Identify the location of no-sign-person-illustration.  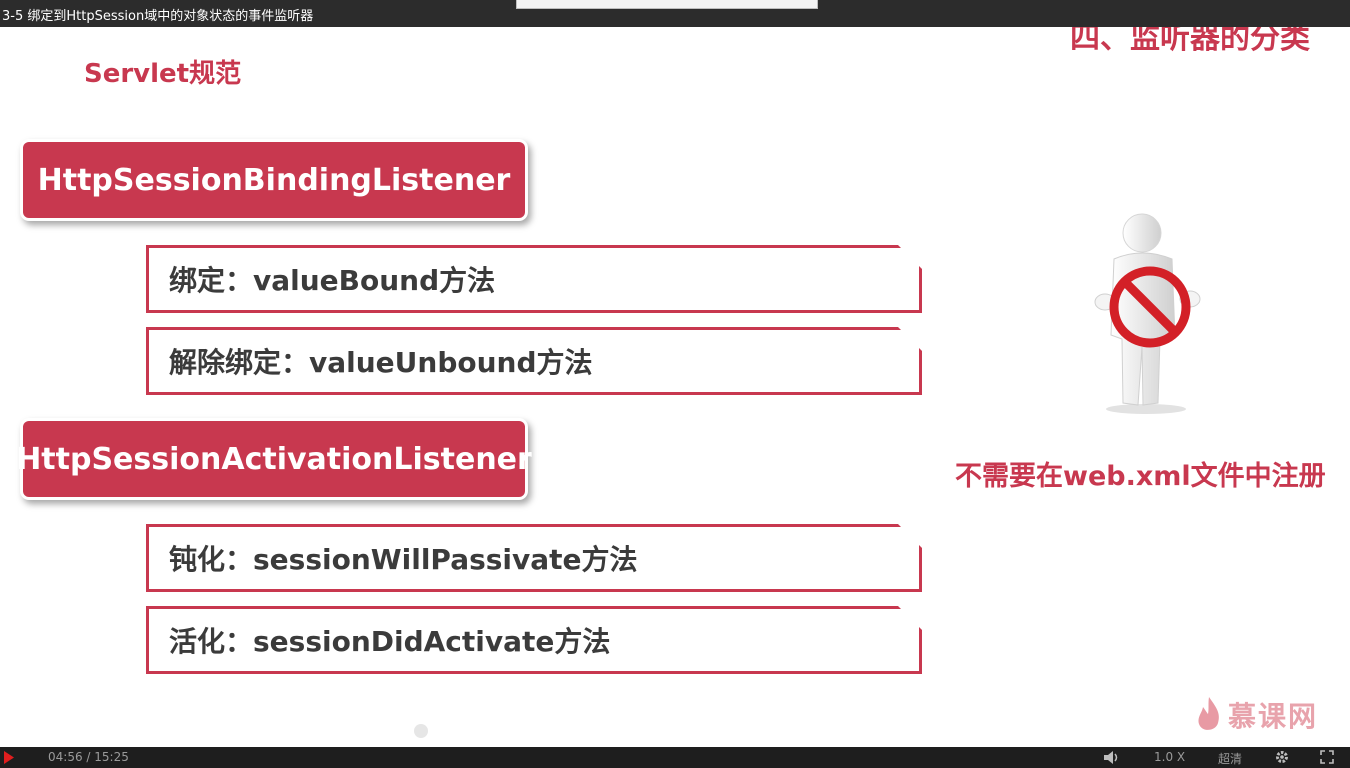
(1147, 313).